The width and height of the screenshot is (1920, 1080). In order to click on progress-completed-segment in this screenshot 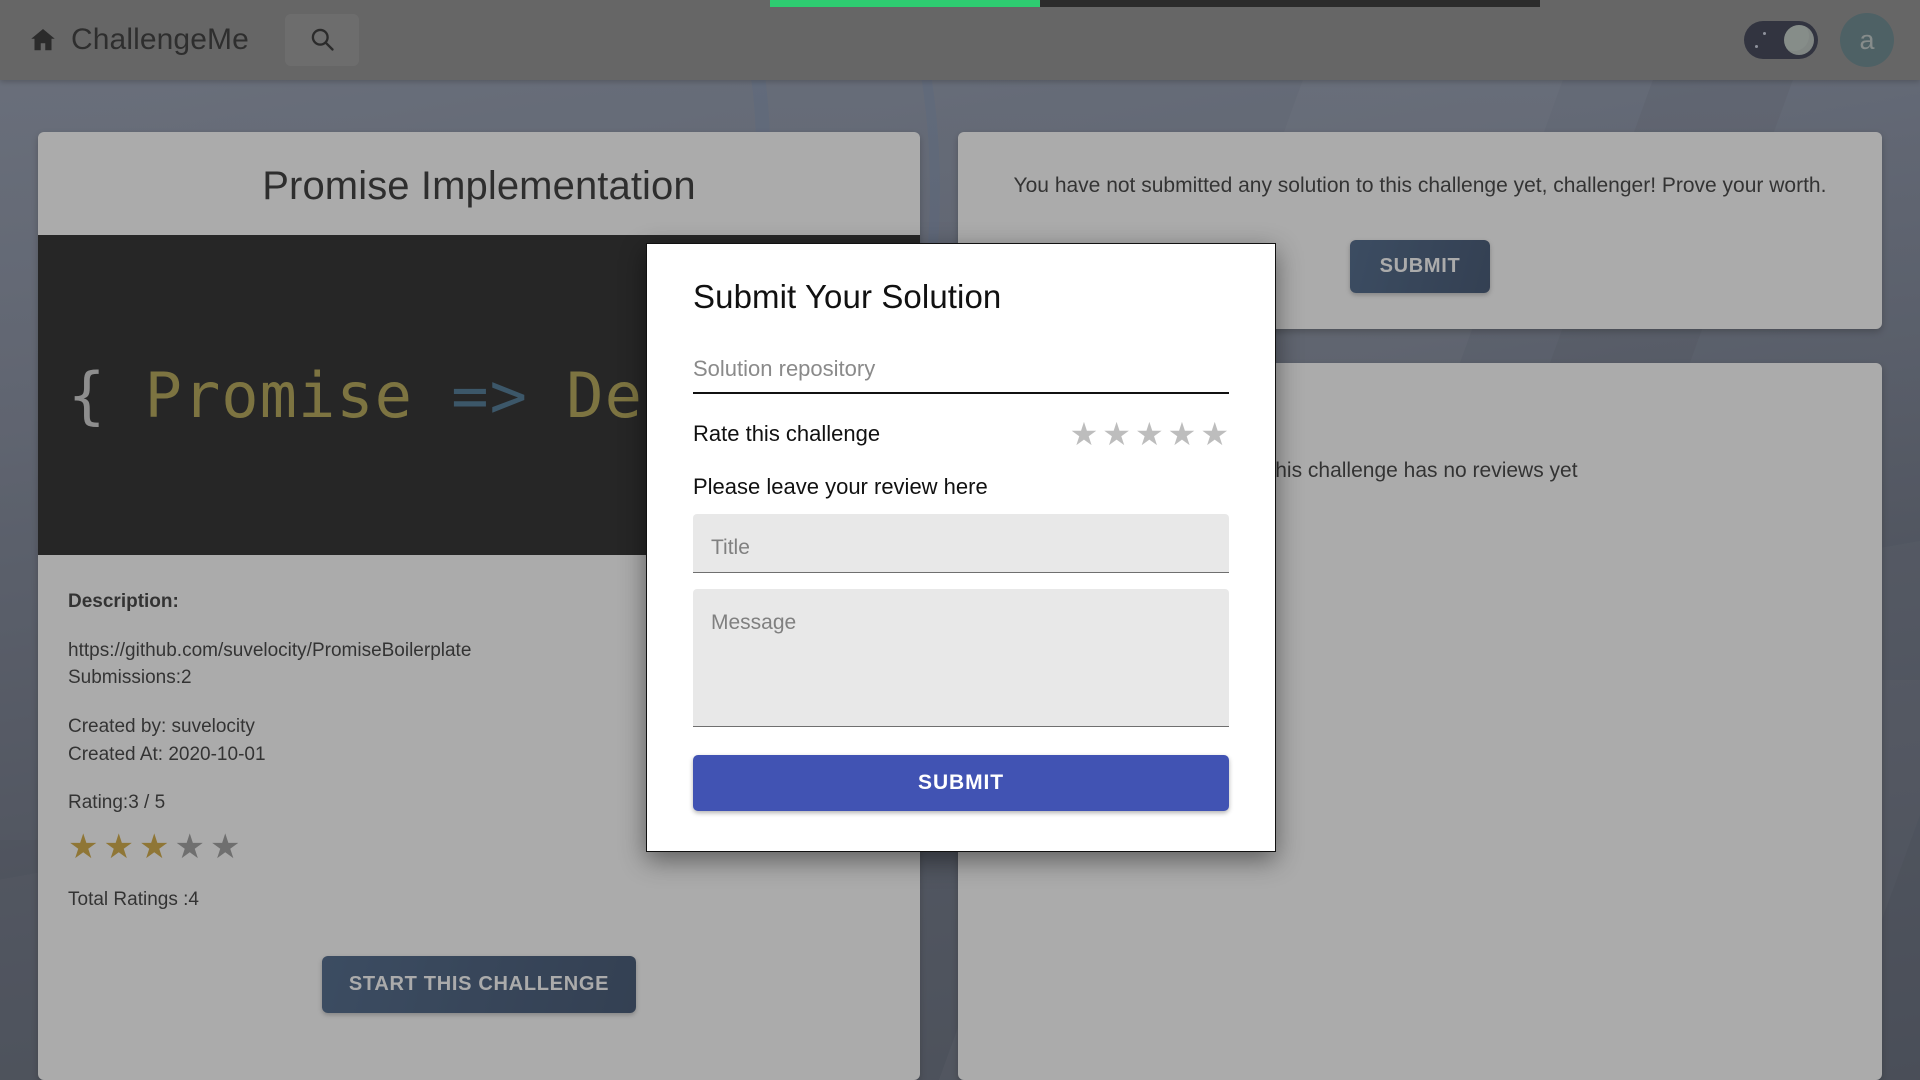, I will do `click(905, 3)`.